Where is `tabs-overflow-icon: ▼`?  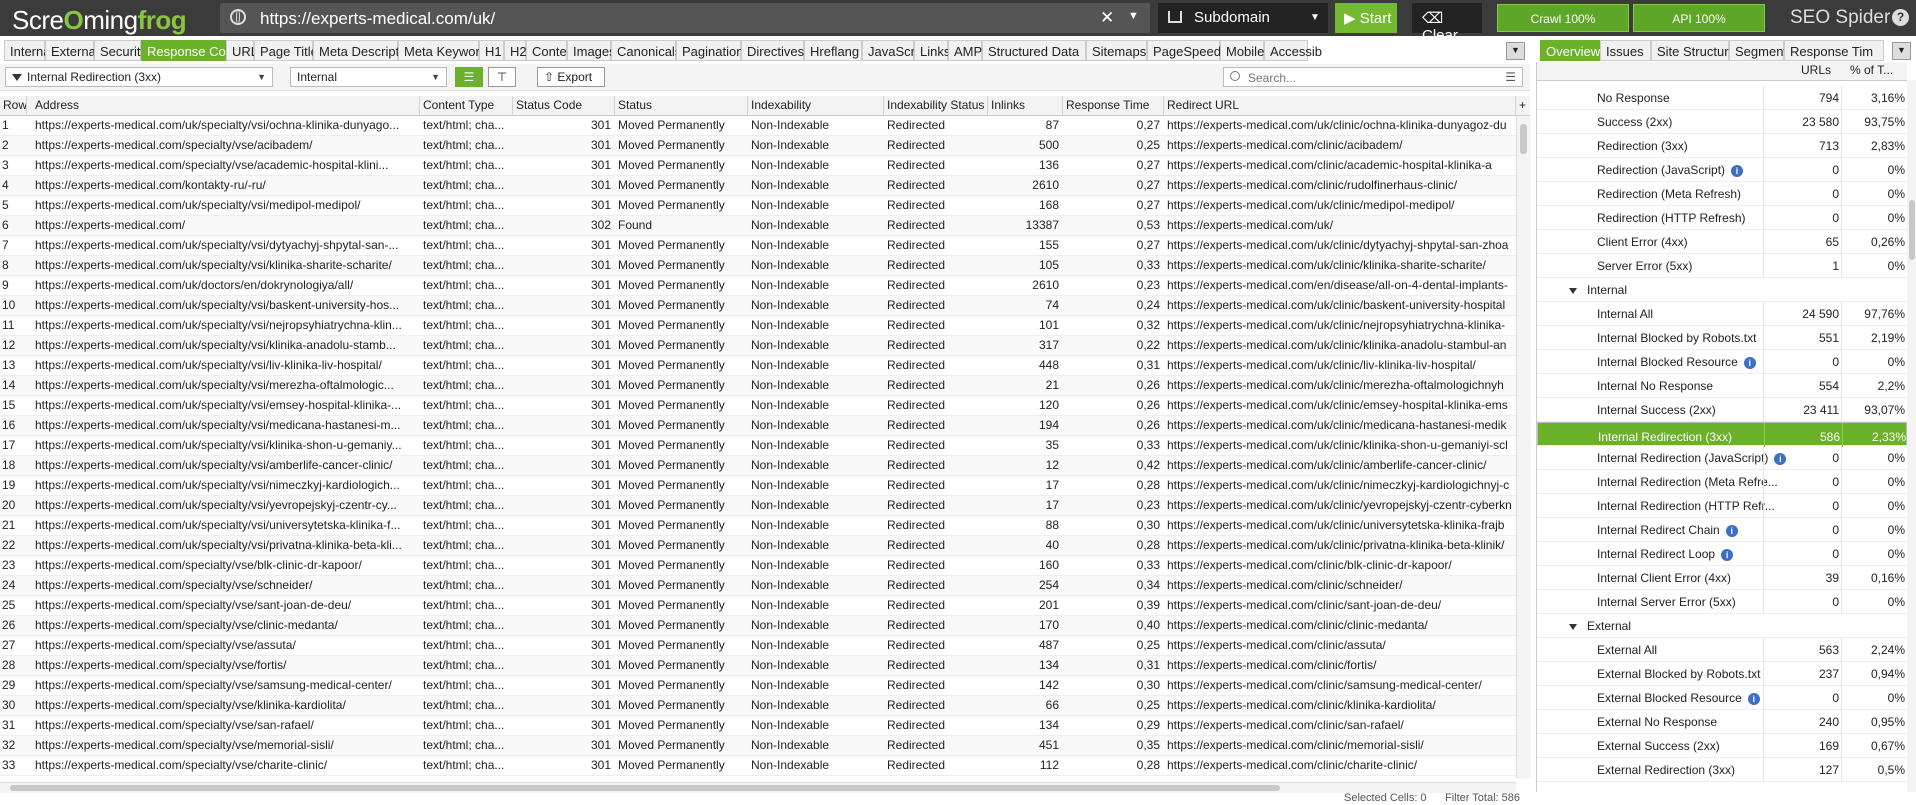
tabs-overflow-icon: ▼ is located at coordinates (1515, 51).